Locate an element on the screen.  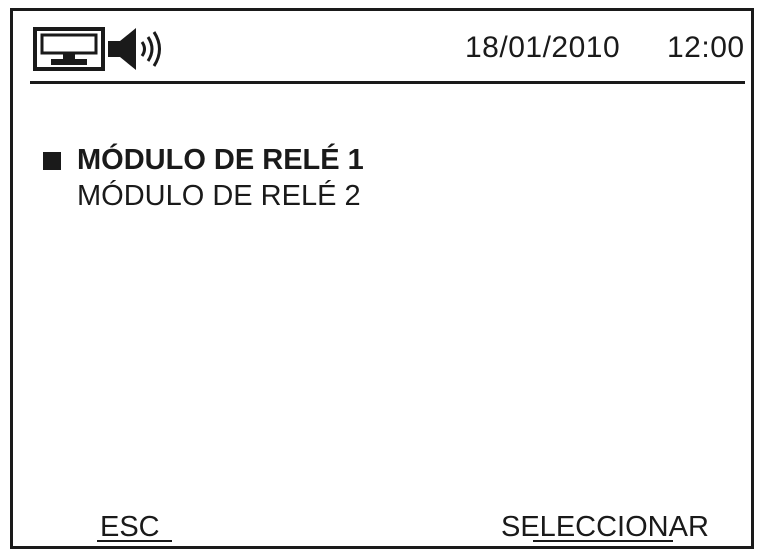
select-softkey-underline is located at coordinates (603, 541).